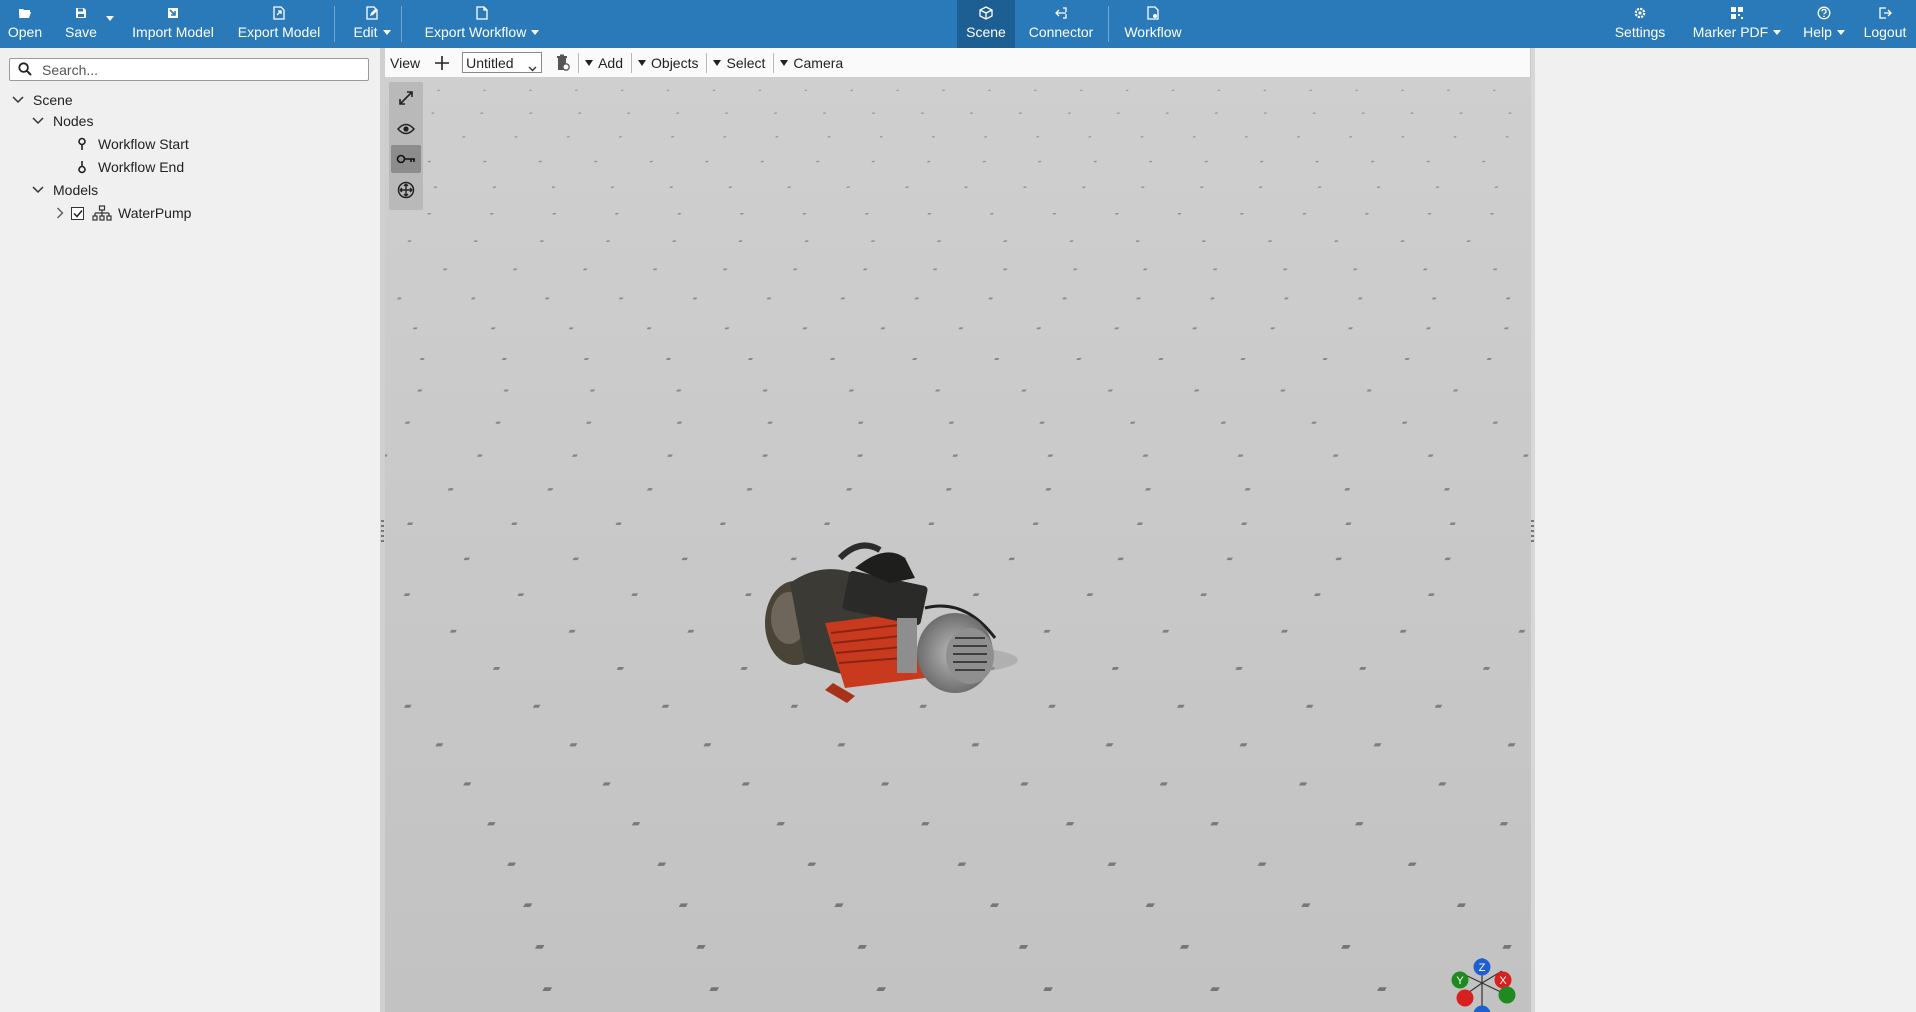  Describe the element at coordinates (82, 167) in the screenshot. I see `end-pin-icon` at that location.